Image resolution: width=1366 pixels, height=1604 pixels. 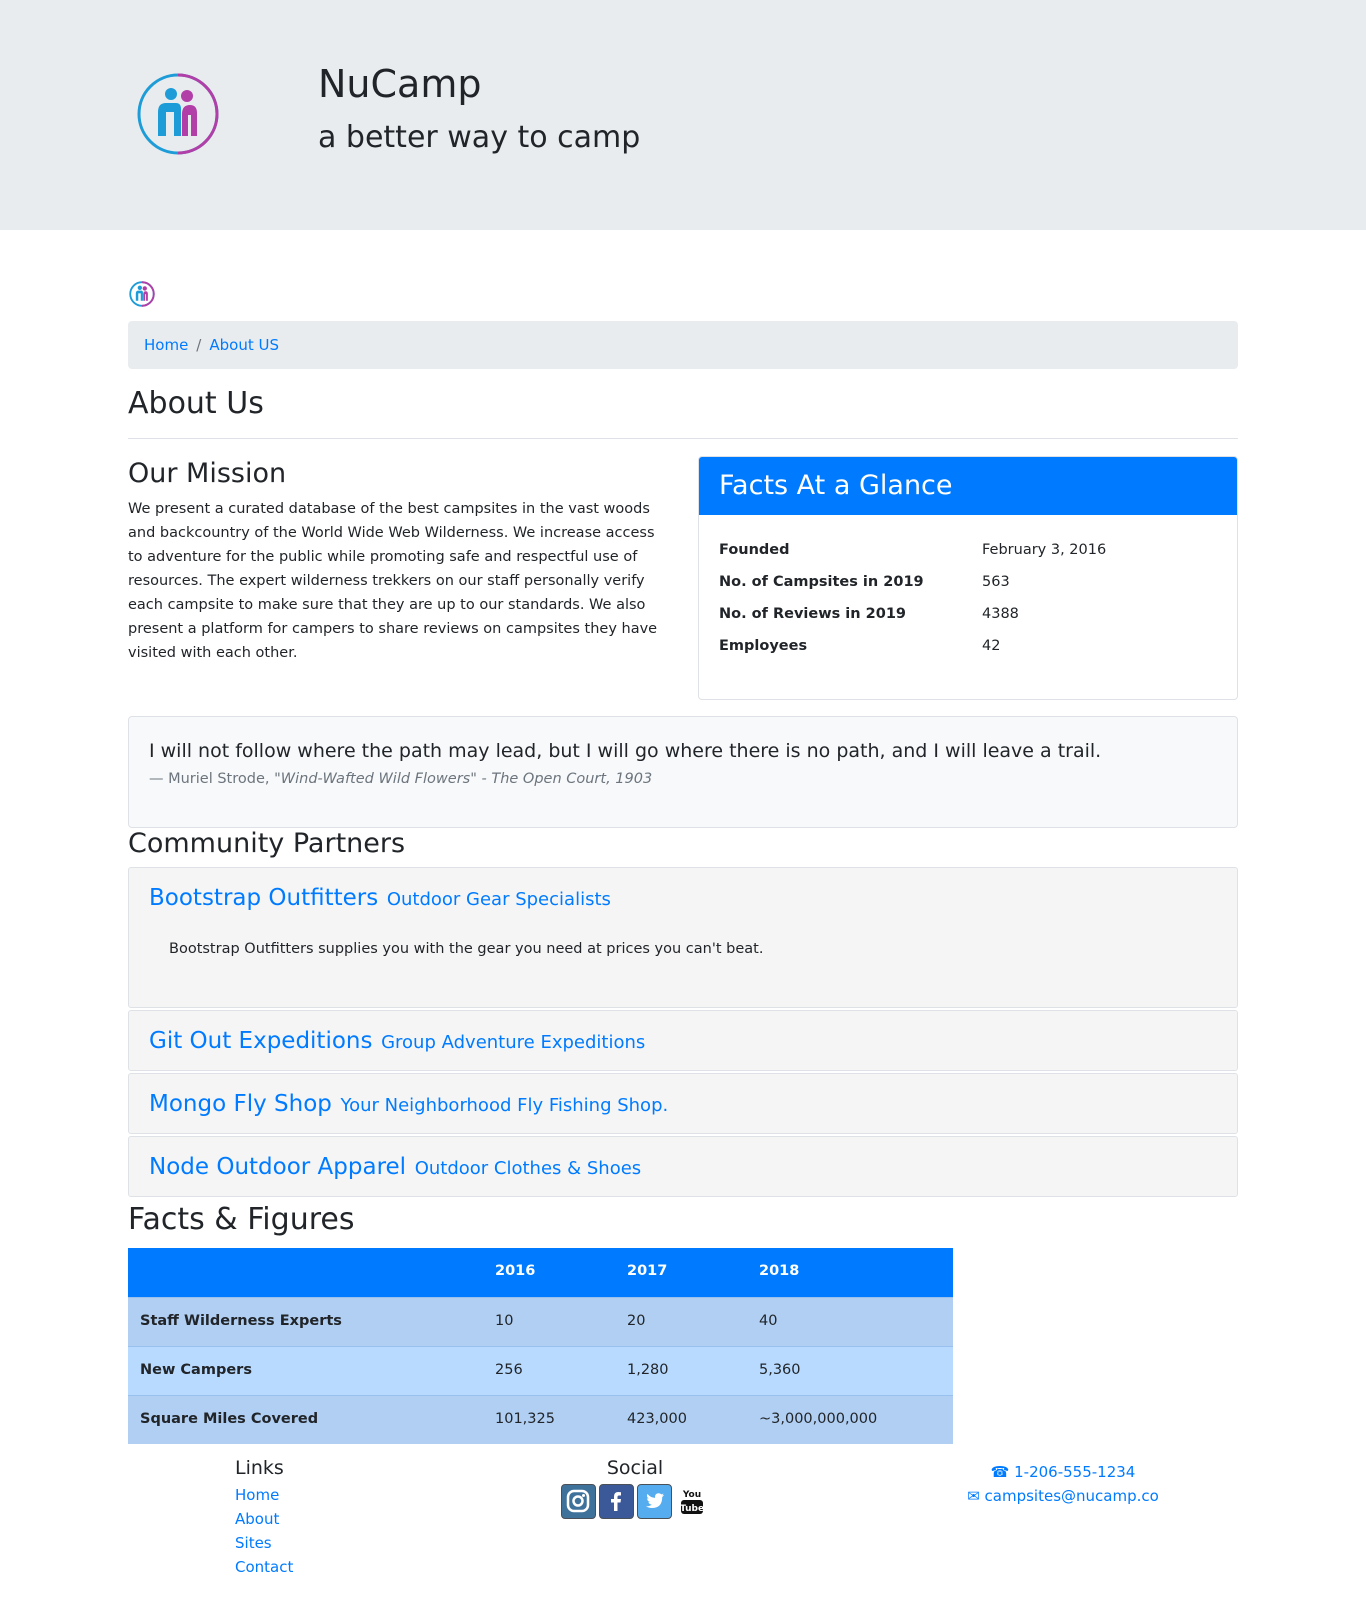 I want to click on footer-link-about: About, so click(x=264, y=1519).